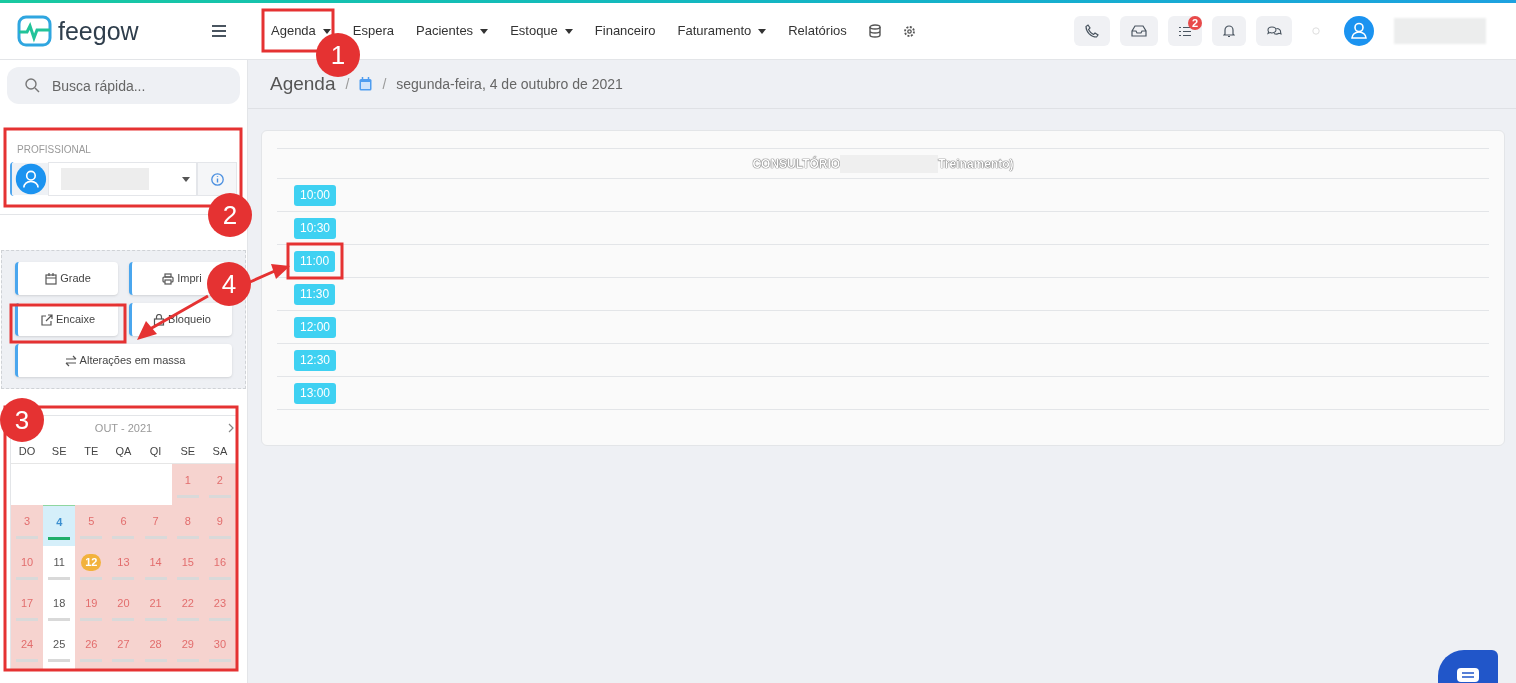 The height and width of the screenshot is (683, 1516). I want to click on calendar-day: 4, so click(59, 525).